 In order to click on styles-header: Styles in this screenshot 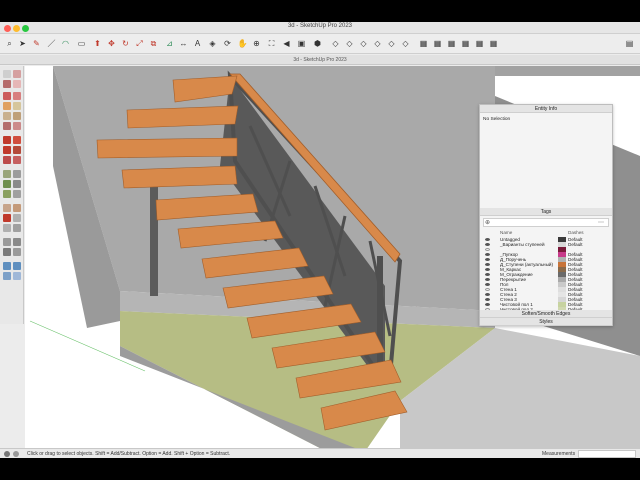, I will do `click(546, 322)`.